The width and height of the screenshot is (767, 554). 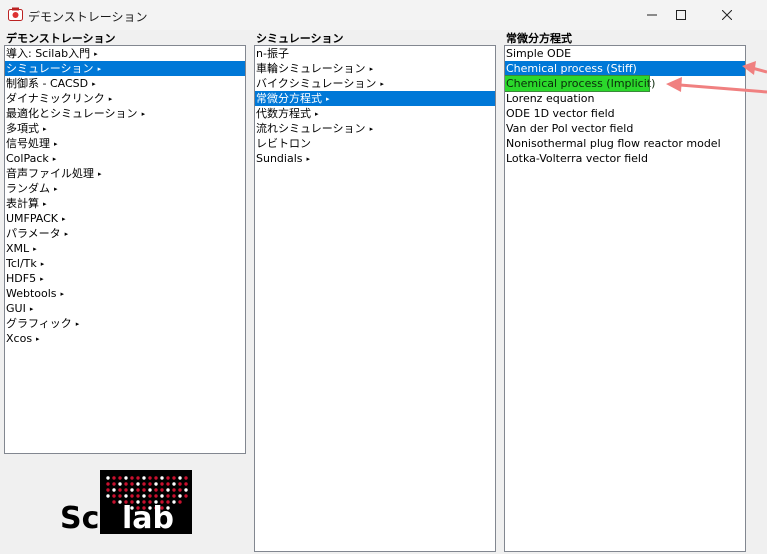 What do you see at coordinates (625, 128) in the screenshot?
I see `list-item: Van der Pol vector field` at bounding box center [625, 128].